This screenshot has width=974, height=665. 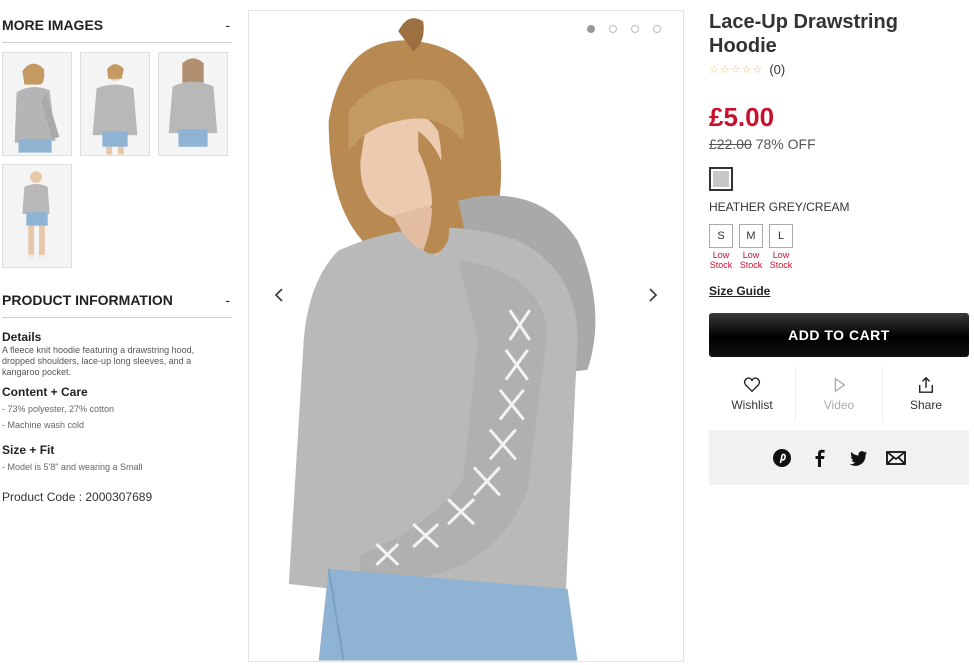 I want to click on more-images-header: MORE IMAGES -, so click(x=117, y=30).